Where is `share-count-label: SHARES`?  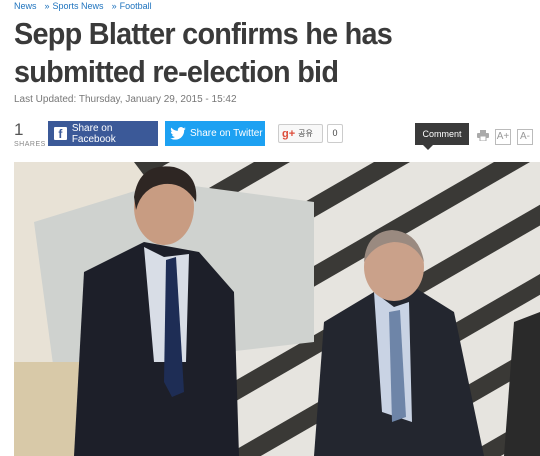
share-count-label: SHARES is located at coordinates (30, 144).